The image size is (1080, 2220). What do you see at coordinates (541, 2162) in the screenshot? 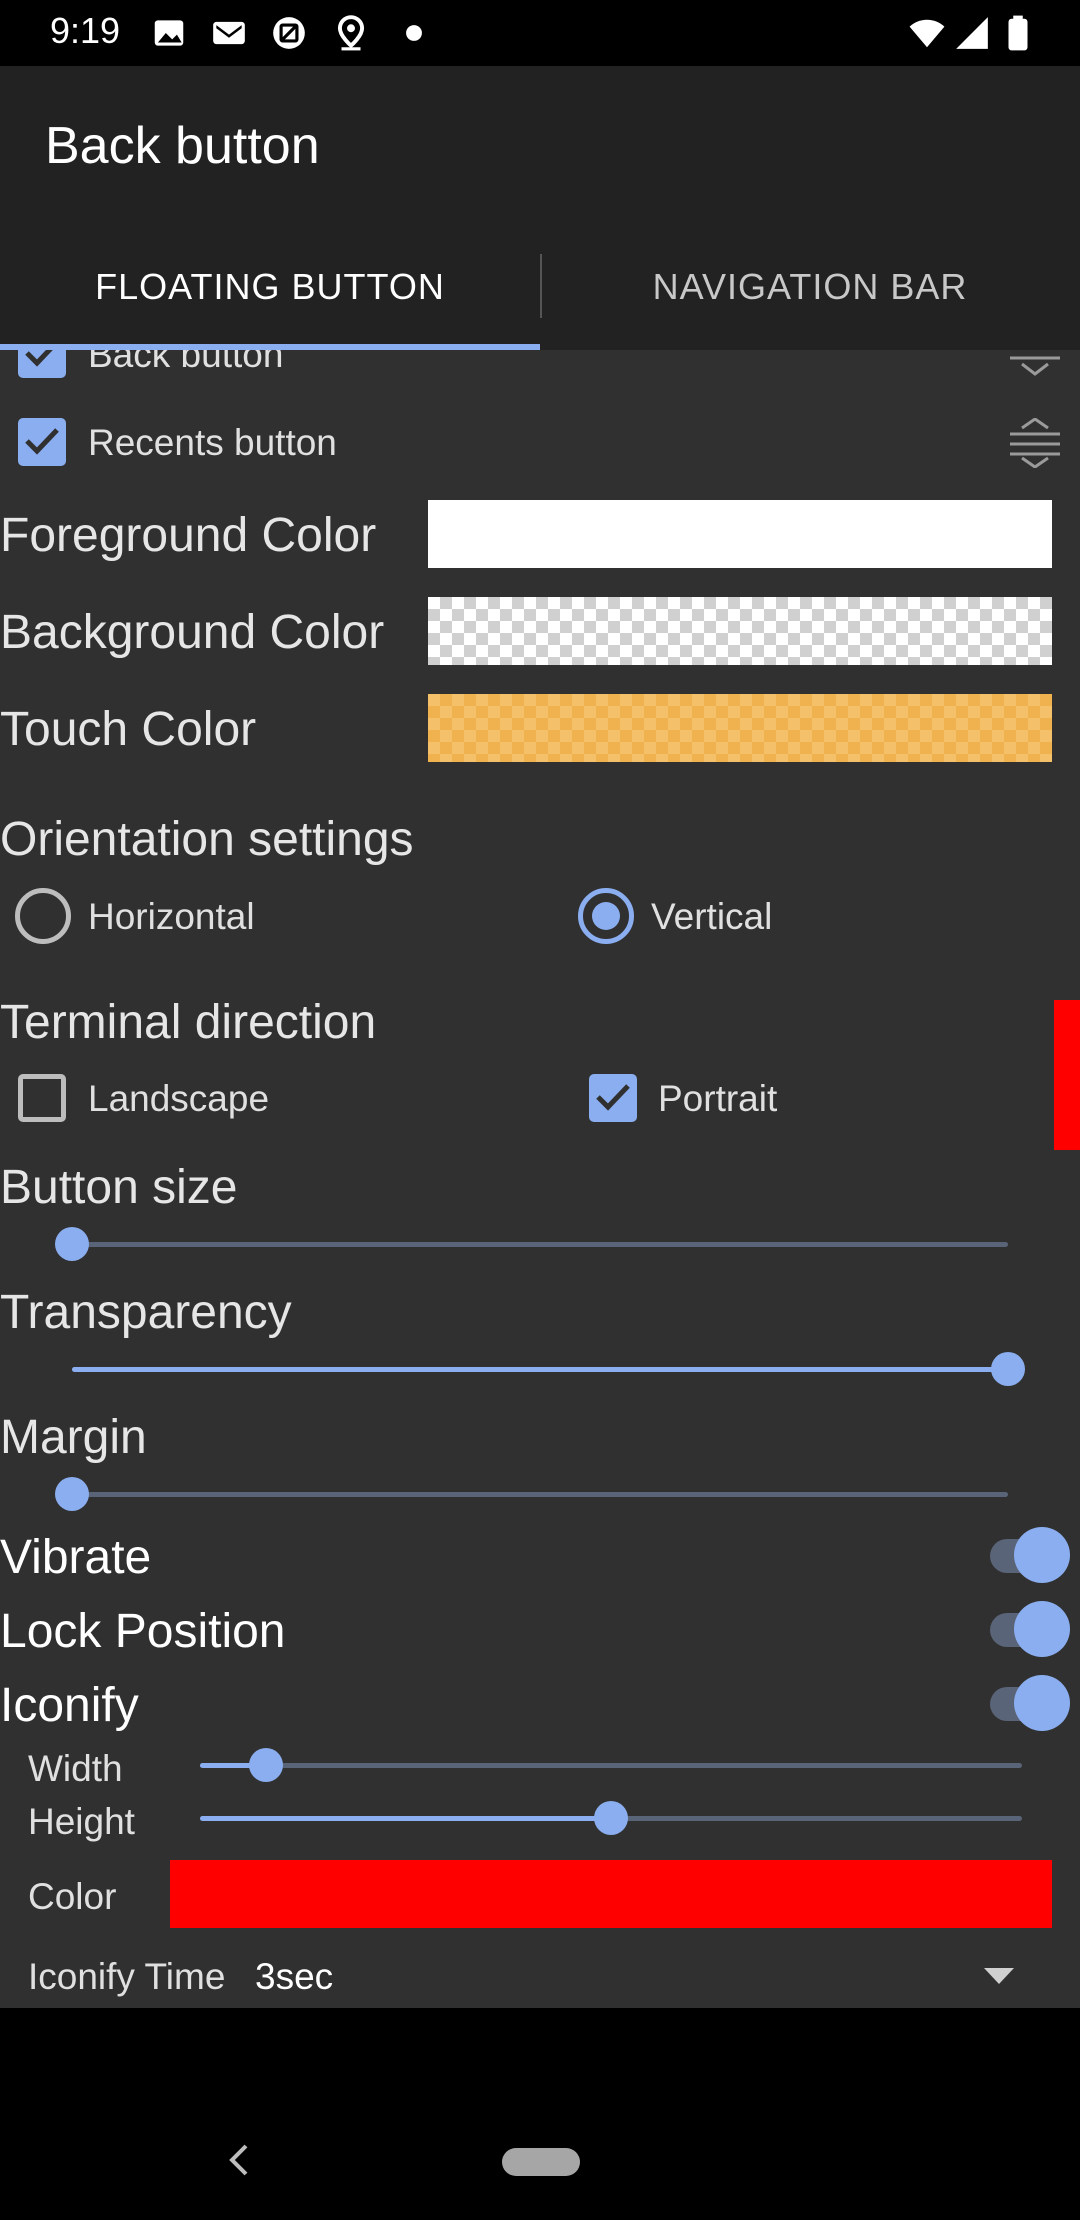
I see `home-pill-button` at bounding box center [541, 2162].